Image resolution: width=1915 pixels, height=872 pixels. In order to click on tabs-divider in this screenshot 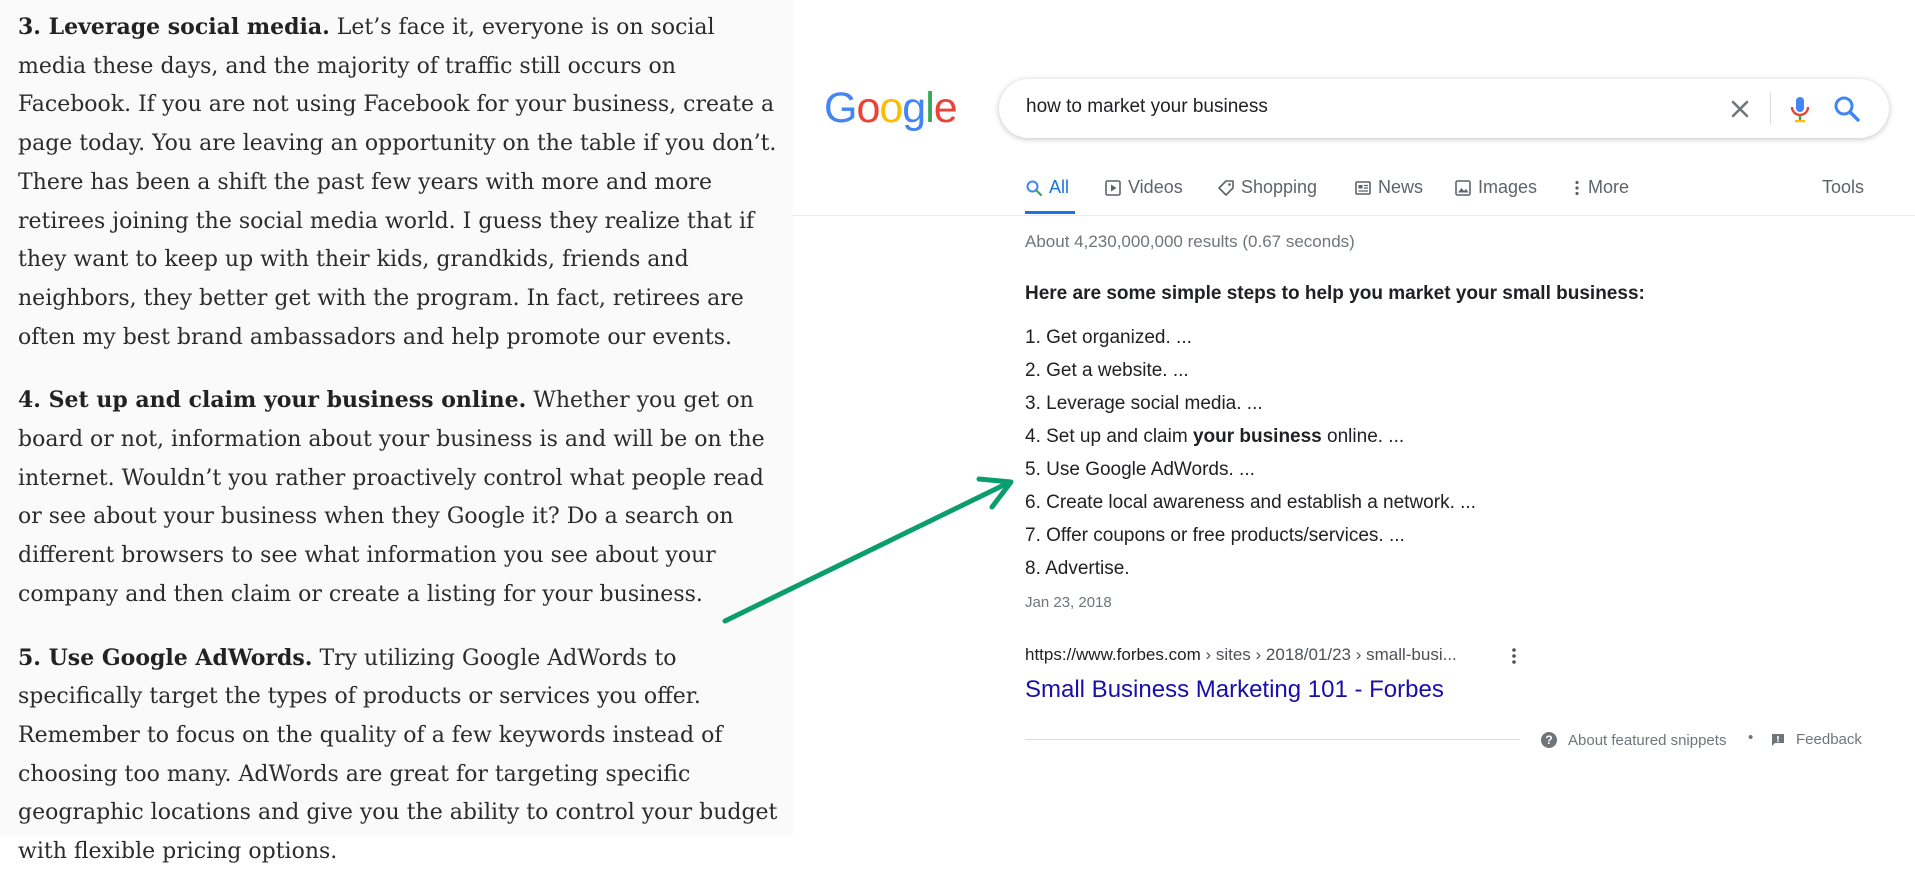, I will do `click(1354, 215)`.